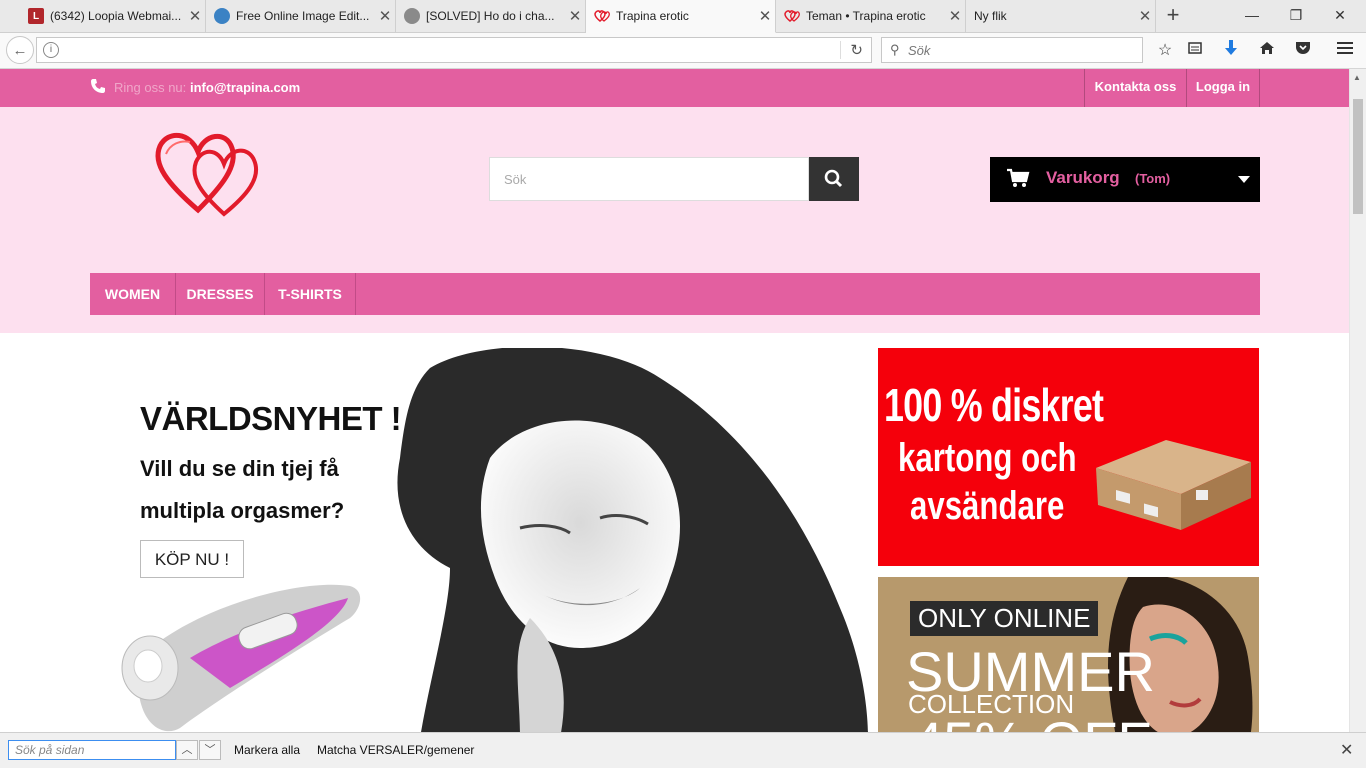  I want to click on site-search-button, so click(834, 179).